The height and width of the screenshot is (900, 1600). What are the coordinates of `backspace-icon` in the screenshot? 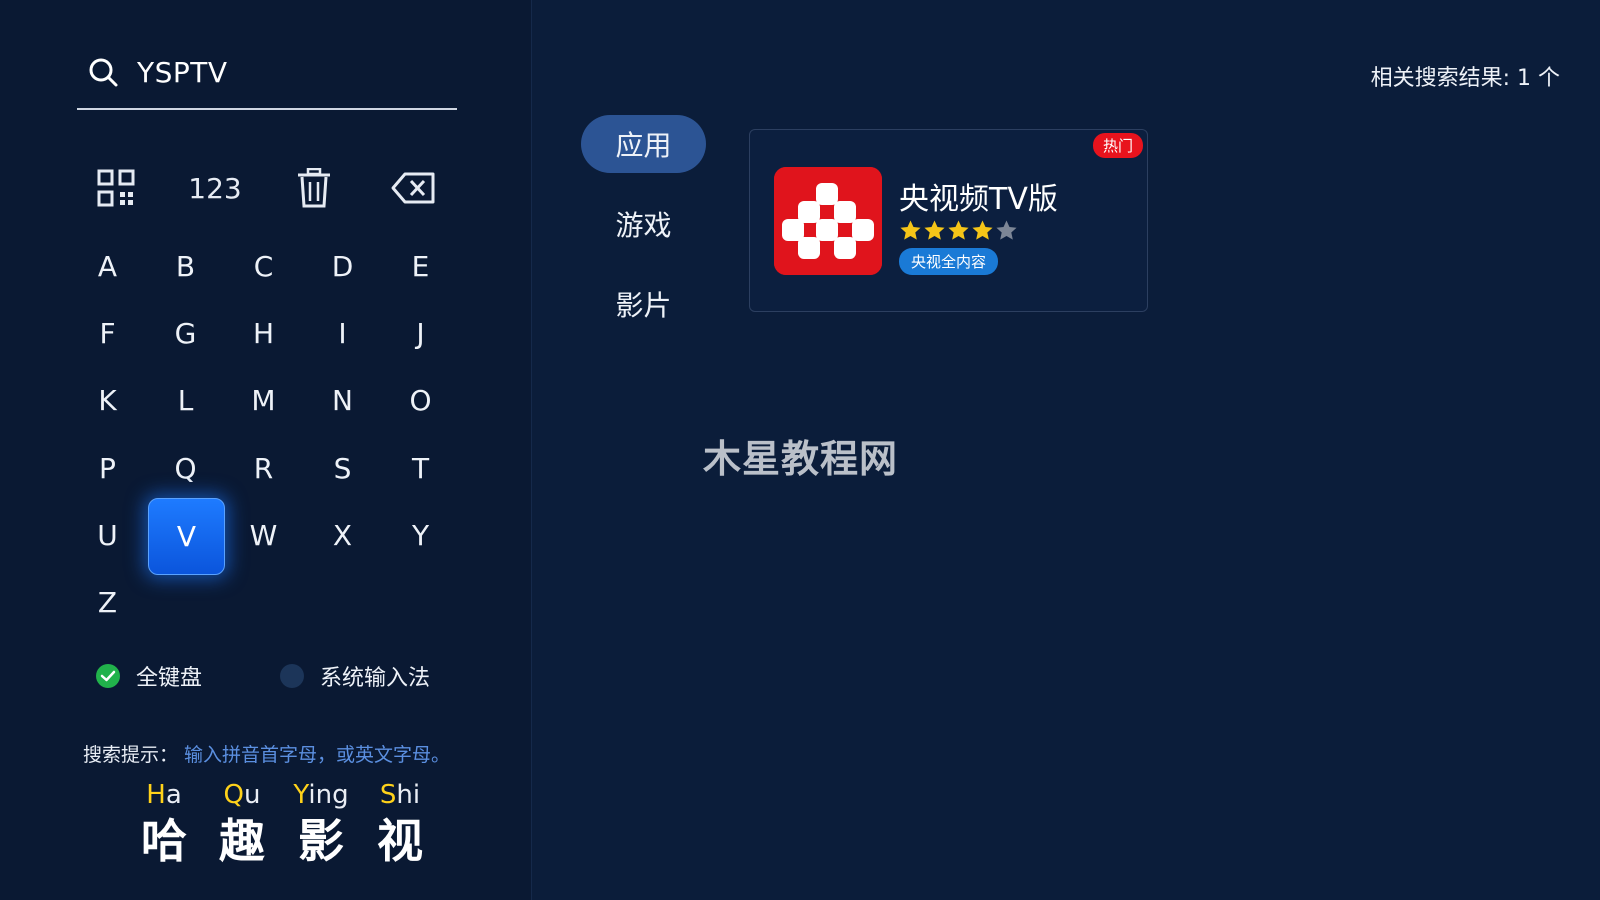 It's located at (413, 188).